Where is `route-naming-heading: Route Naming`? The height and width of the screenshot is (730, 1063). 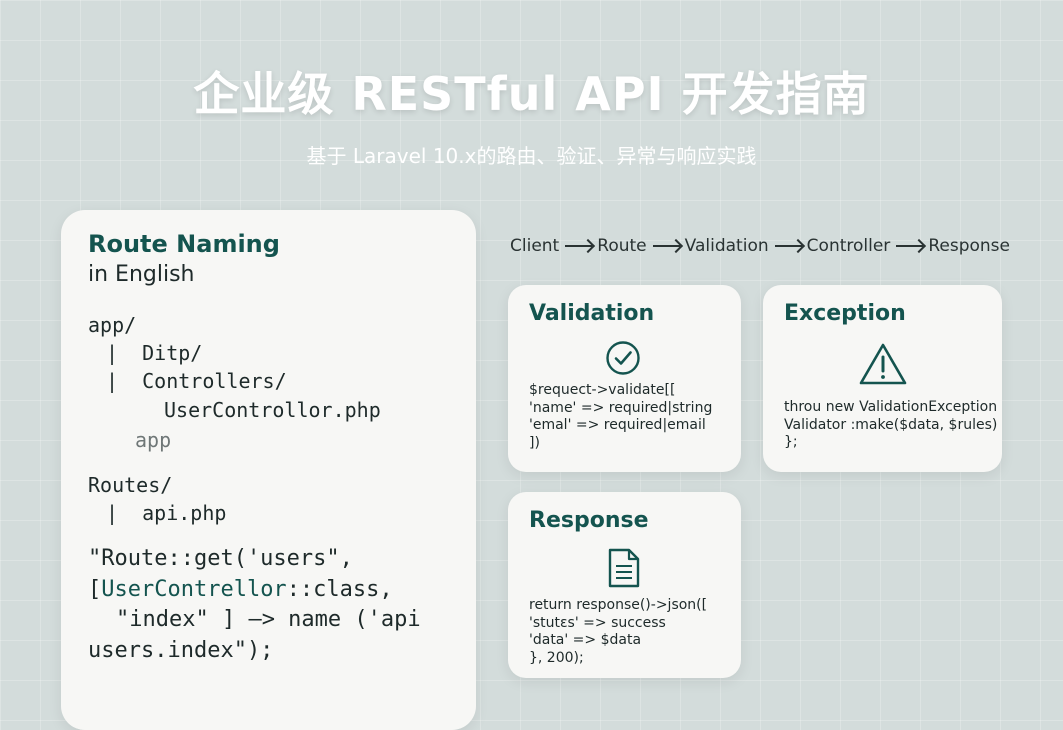
route-naming-heading: Route Naming is located at coordinates (184, 244).